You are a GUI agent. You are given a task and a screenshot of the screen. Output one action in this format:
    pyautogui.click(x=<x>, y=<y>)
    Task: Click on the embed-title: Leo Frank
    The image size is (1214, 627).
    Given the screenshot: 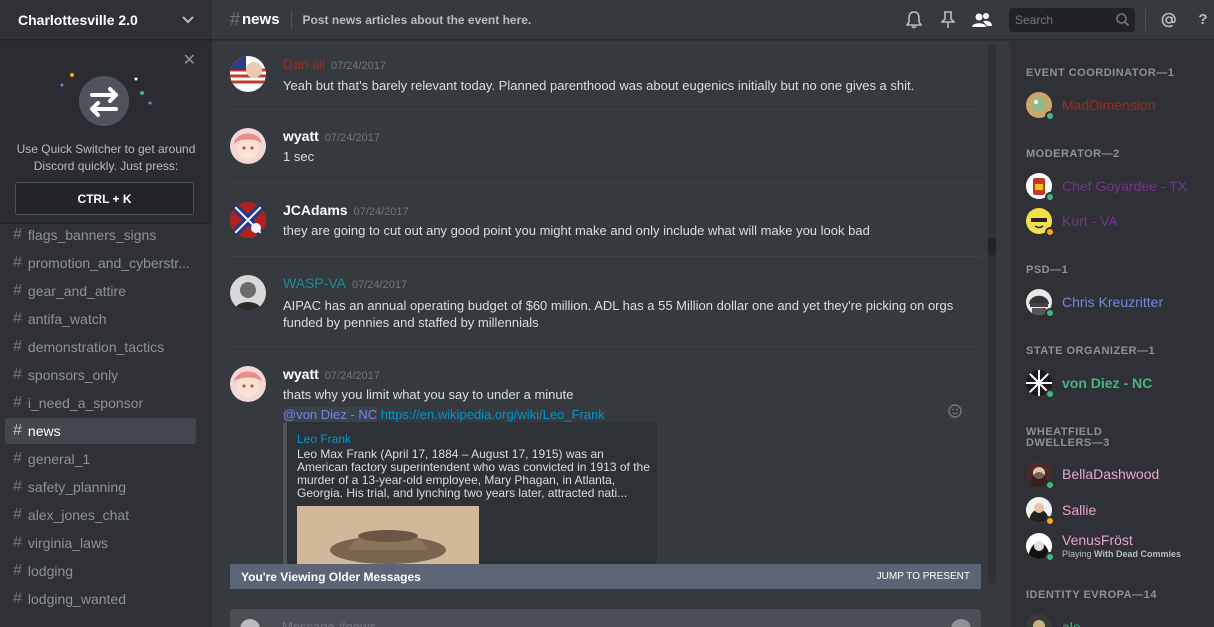 What is the action you would take?
    pyautogui.click(x=324, y=439)
    